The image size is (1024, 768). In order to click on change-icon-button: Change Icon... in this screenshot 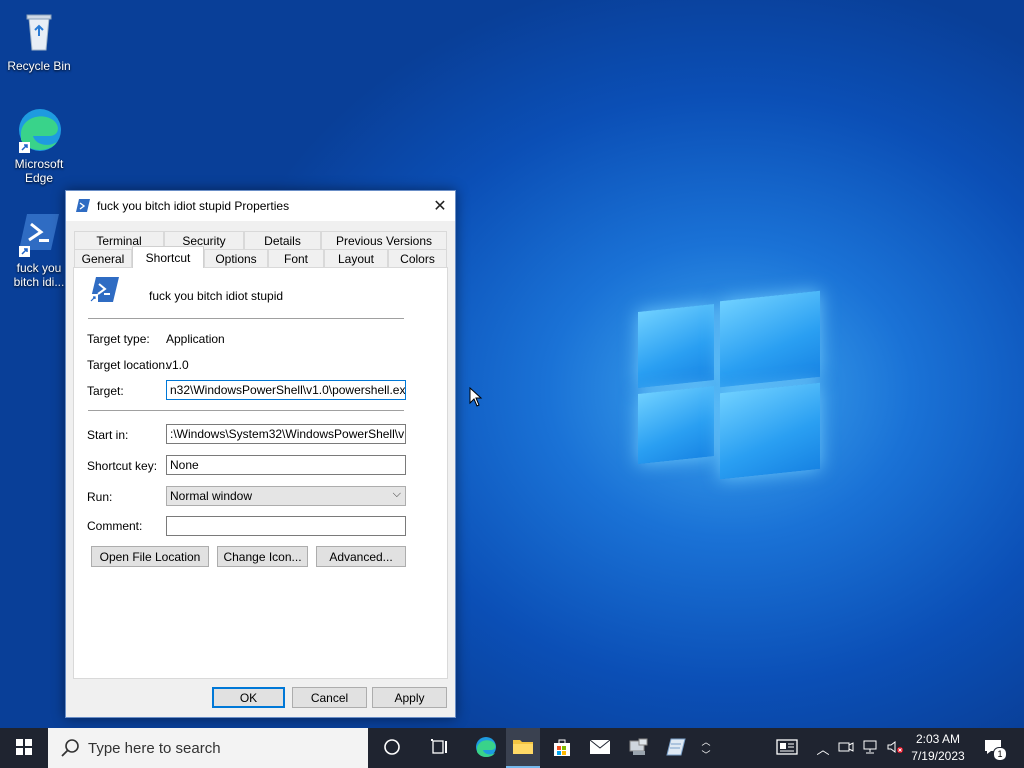, I will do `click(262, 556)`.